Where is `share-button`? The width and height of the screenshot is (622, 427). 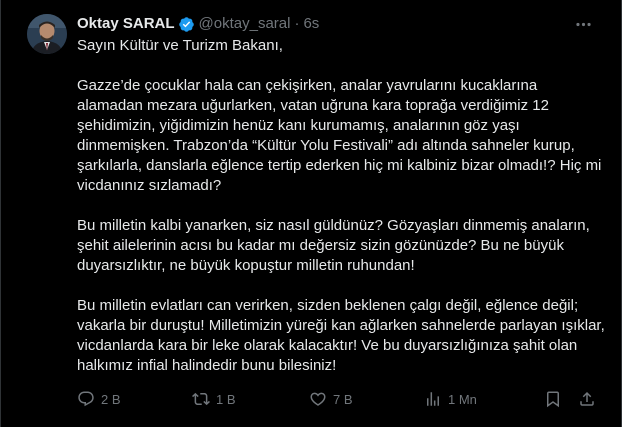
share-button is located at coordinates (587, 399).